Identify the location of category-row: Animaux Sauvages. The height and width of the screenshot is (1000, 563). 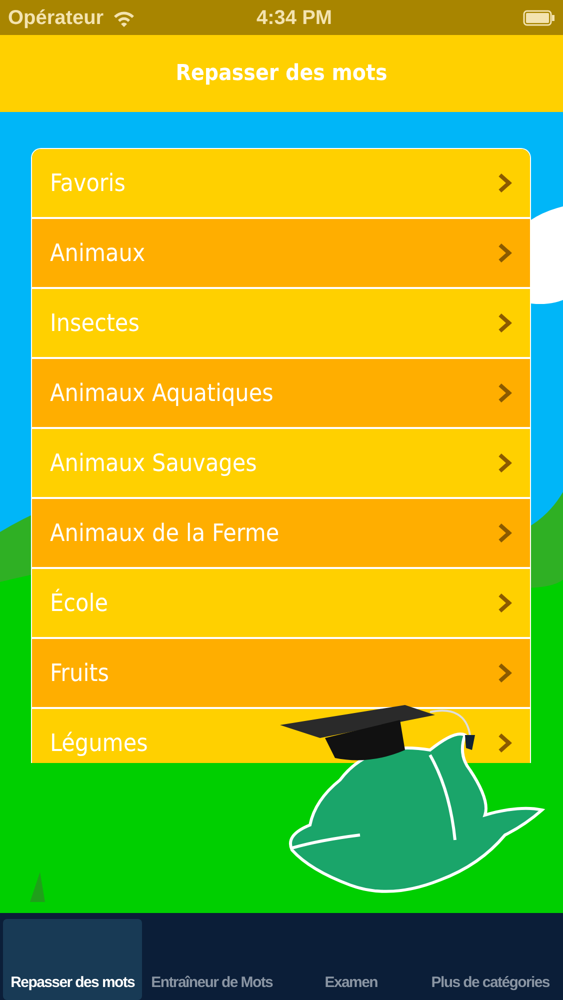
(281, 464).